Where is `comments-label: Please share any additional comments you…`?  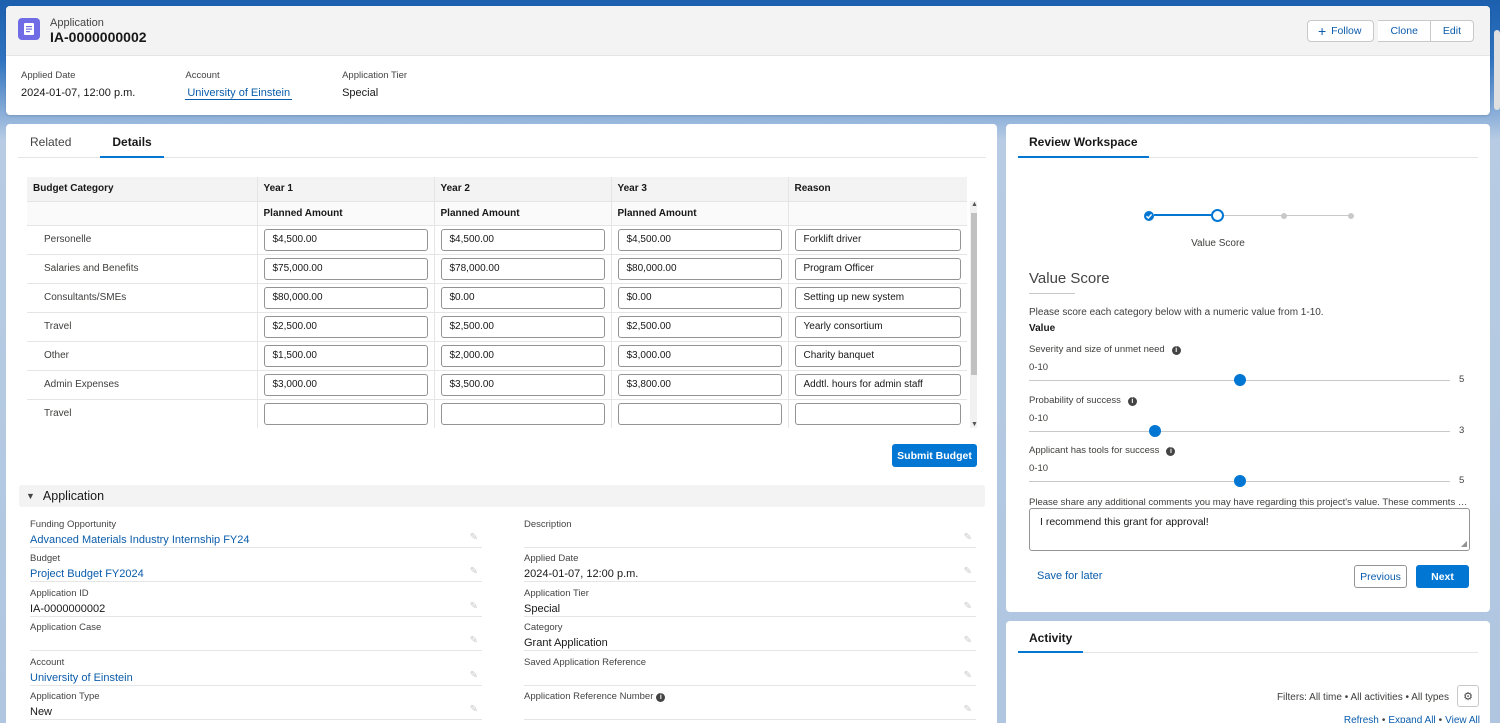
comments-label: Please share any additional comments you… is located at coordinates (1249, 502).